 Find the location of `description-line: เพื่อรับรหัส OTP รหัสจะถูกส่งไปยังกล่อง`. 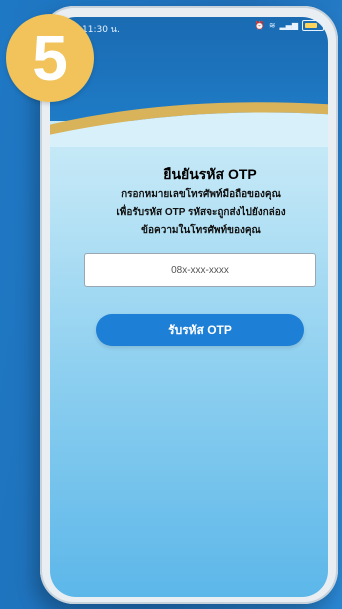

description-line: เพื่อรับรหัส OTP รหัสจะถูกส่งไปยังกล่อง is located at coordinates (201, 212).